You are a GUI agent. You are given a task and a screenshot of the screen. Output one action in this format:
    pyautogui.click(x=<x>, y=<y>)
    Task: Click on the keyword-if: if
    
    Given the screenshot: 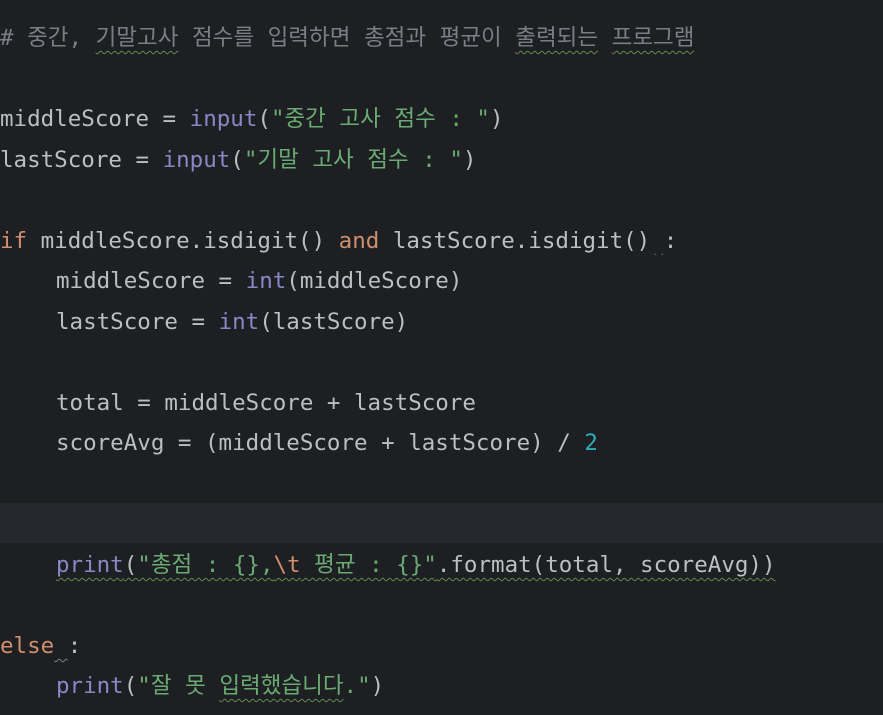 What is the action you would take?
    pyautogui.click(x=14, y=241)
    